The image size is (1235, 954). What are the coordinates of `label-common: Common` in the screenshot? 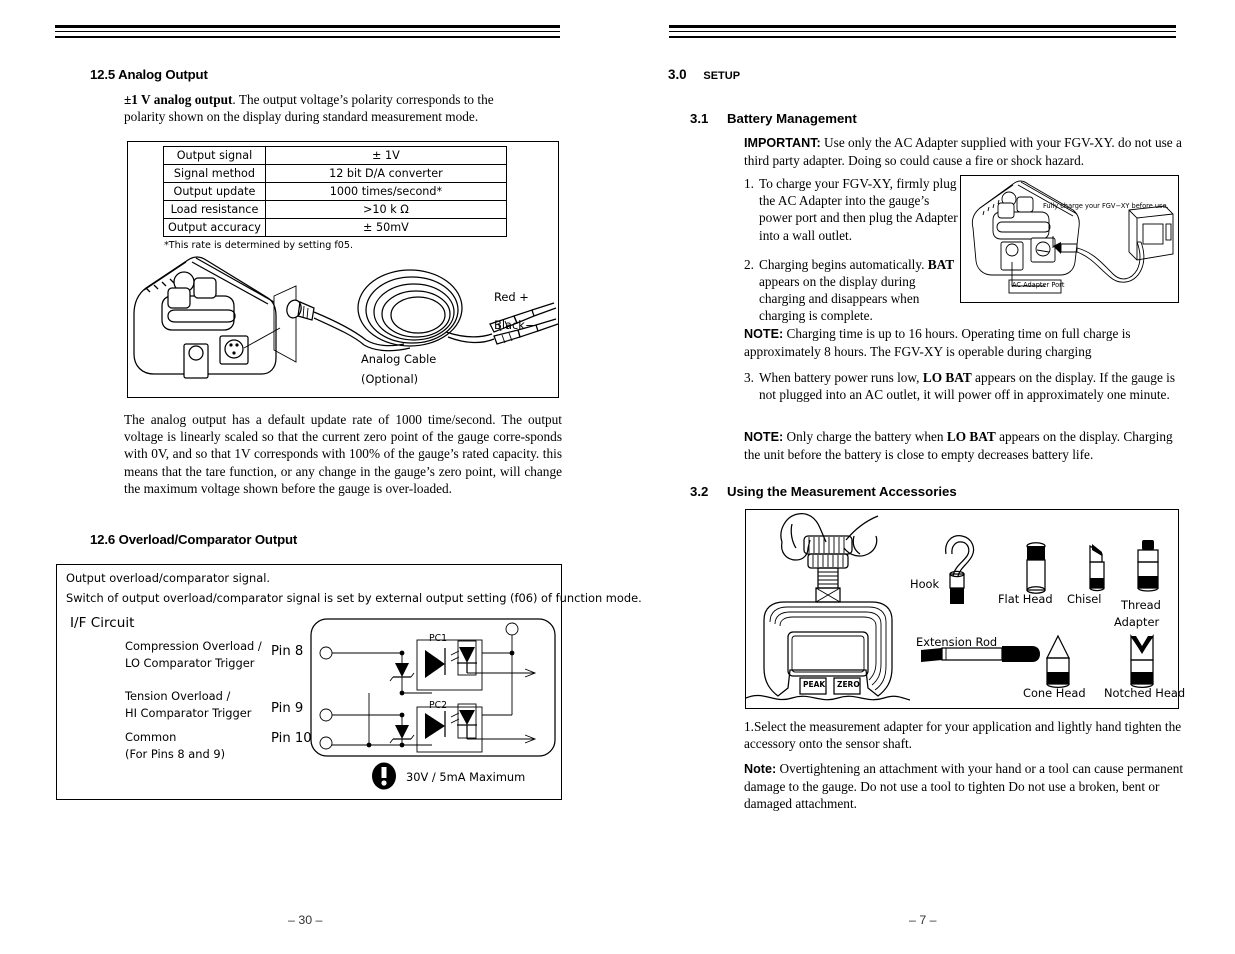 It's located at (151, 737).